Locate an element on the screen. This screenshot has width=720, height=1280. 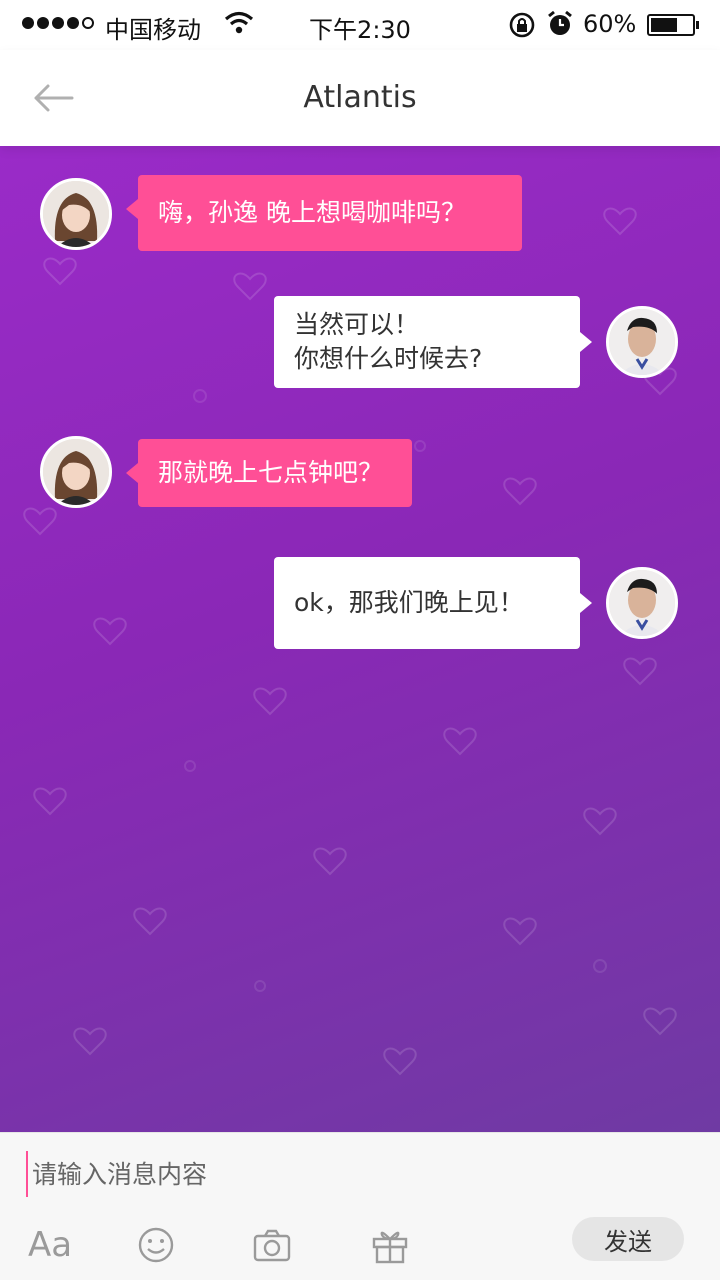
message-input-area: Aa 发送 is located at coordinates (360, 1206).